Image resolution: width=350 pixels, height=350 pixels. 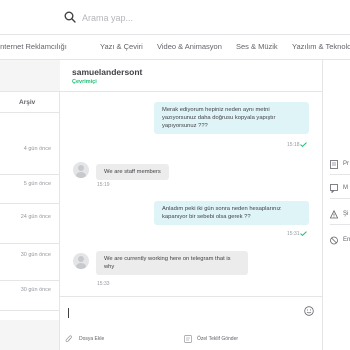 I want to click on archive-tab: Arşiv, so click(x=27, y=102).